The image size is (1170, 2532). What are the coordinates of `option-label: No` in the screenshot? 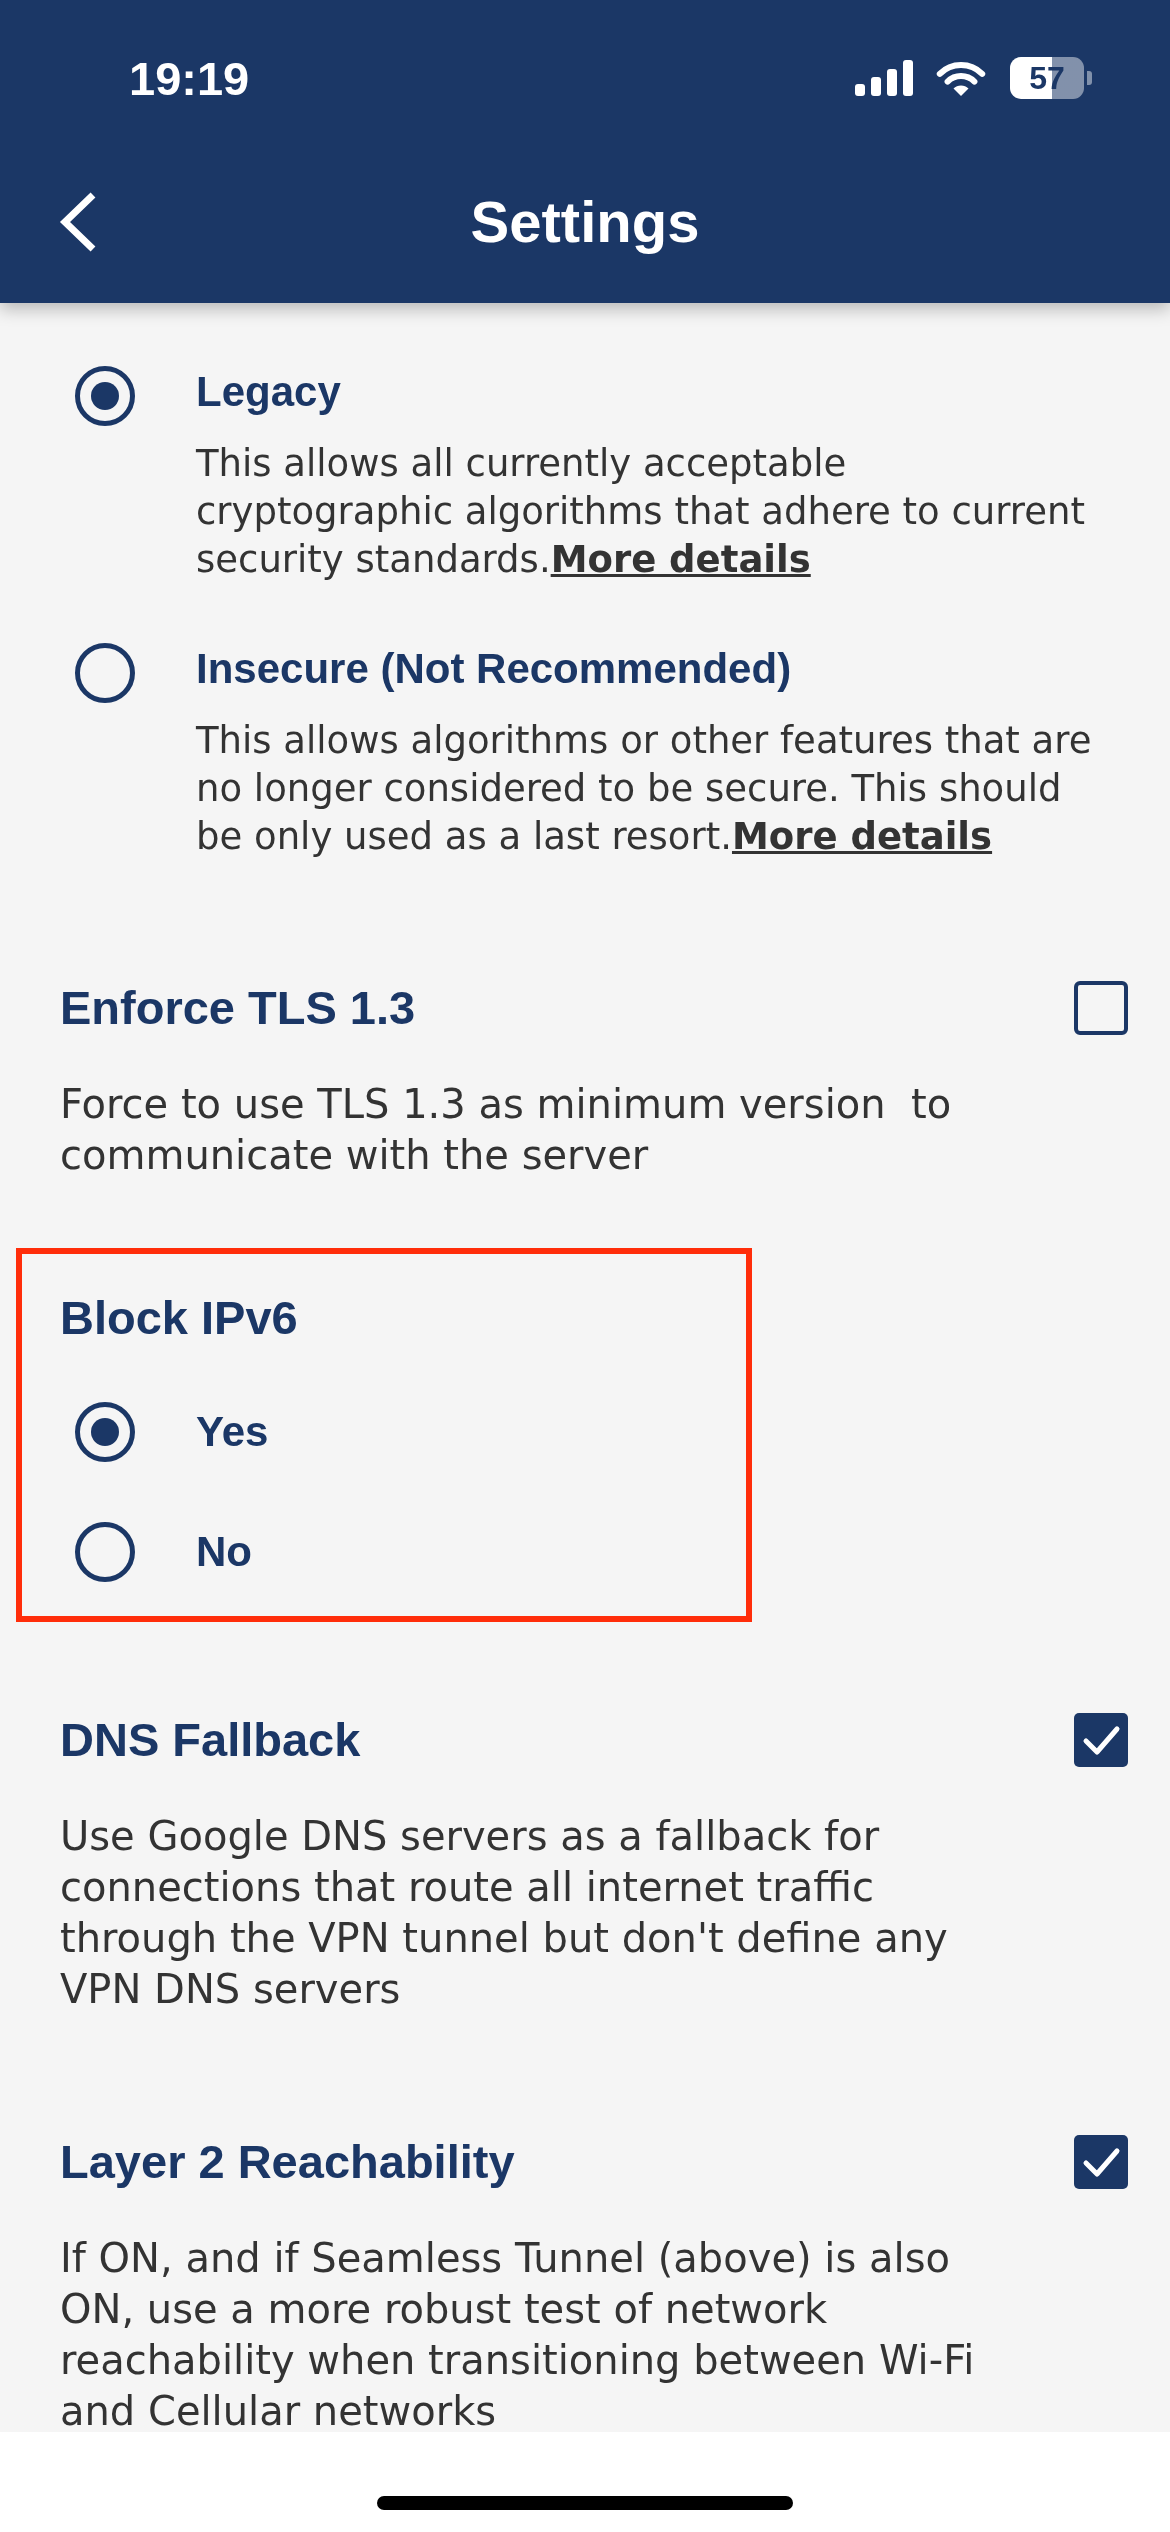 It's located at (224, 1552).